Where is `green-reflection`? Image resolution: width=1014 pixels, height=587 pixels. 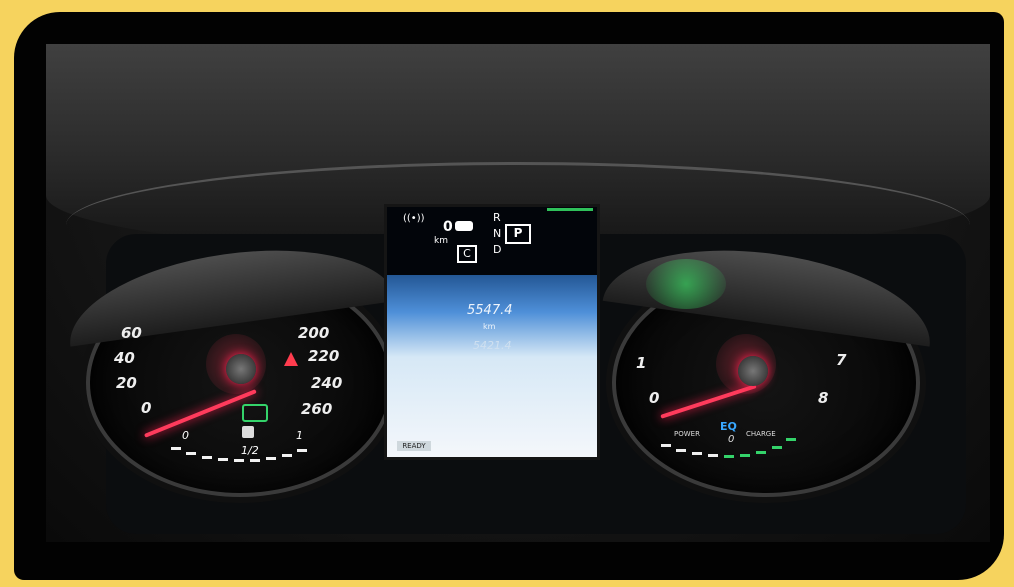 green-reflection is located at coordinates (686, 284).